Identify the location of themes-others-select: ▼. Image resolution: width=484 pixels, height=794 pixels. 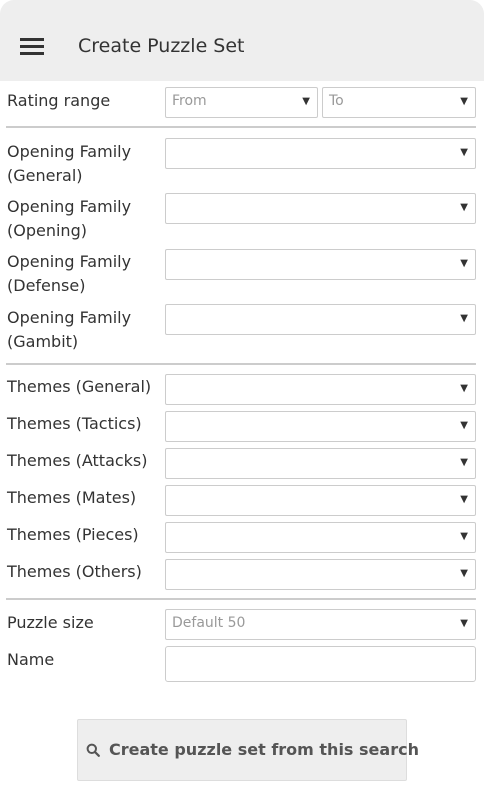
(320, 574).